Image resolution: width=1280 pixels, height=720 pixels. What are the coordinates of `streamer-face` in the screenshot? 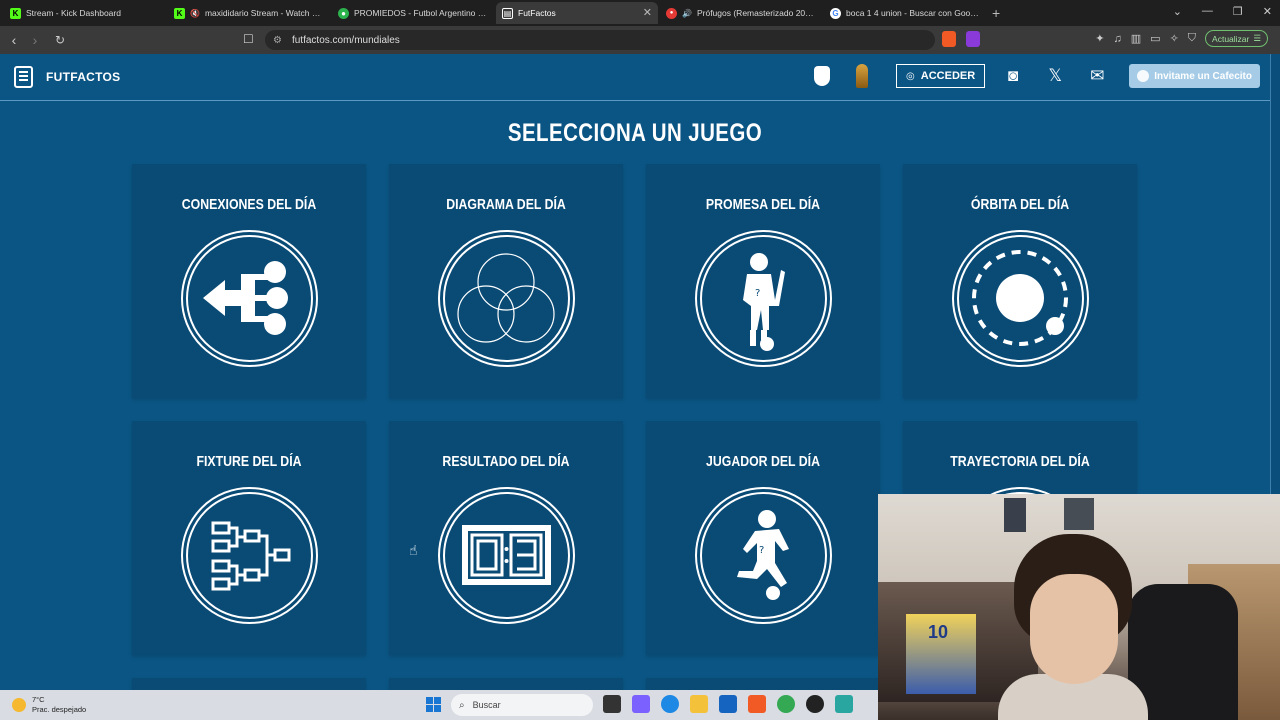 It's located at (1074, 629).